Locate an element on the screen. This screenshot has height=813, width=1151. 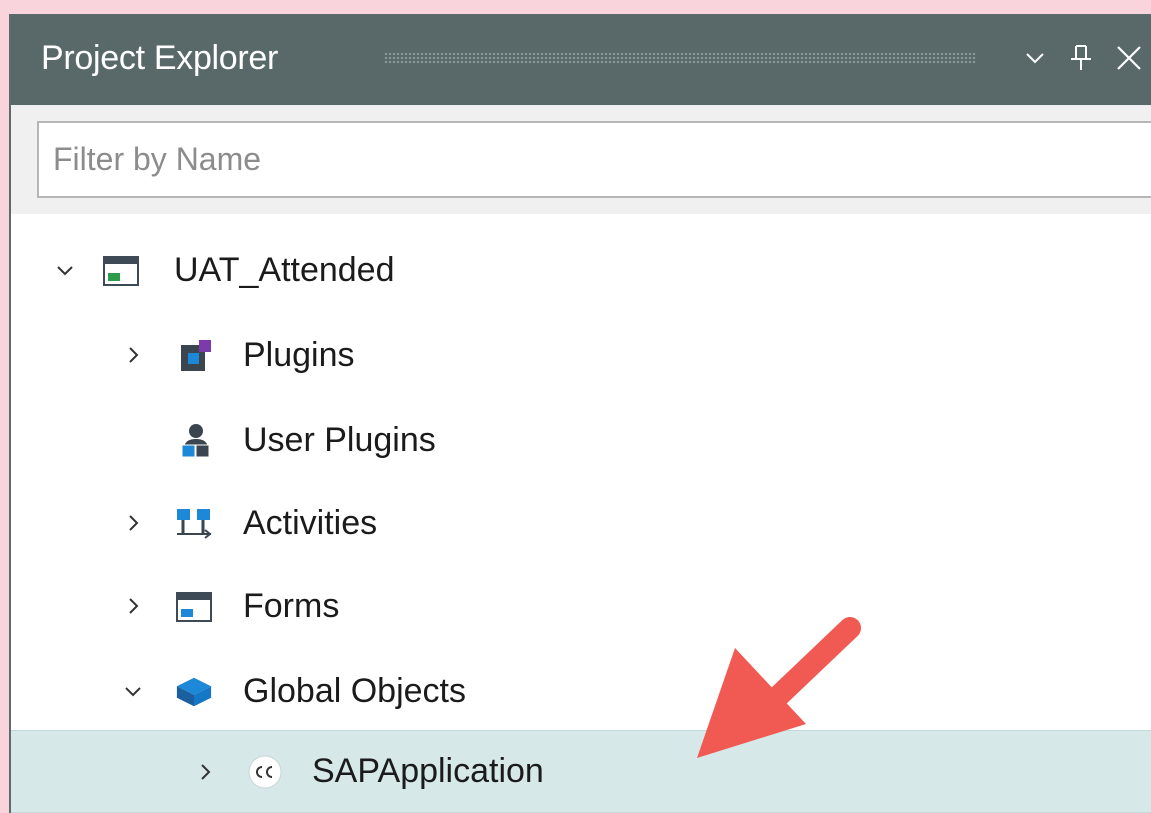
close-button is located at coordinates (1129, 58).